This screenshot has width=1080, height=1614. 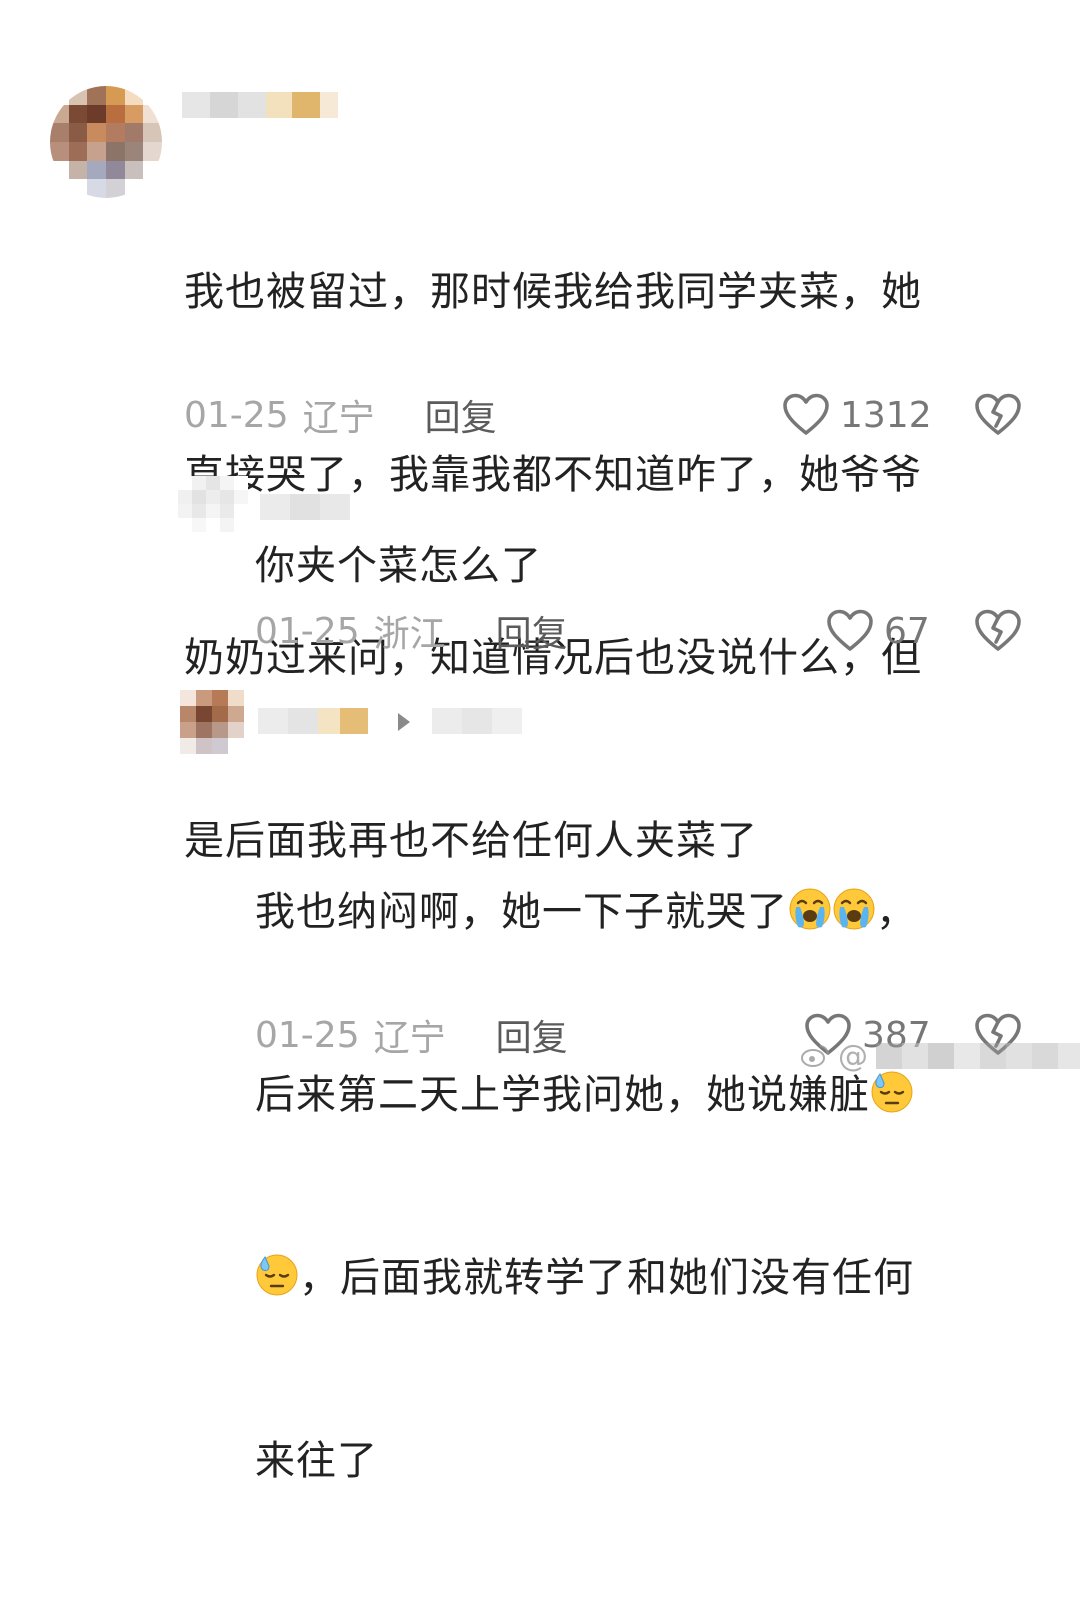 I want to click on like-count: 1312, so click(x=886, y=415).